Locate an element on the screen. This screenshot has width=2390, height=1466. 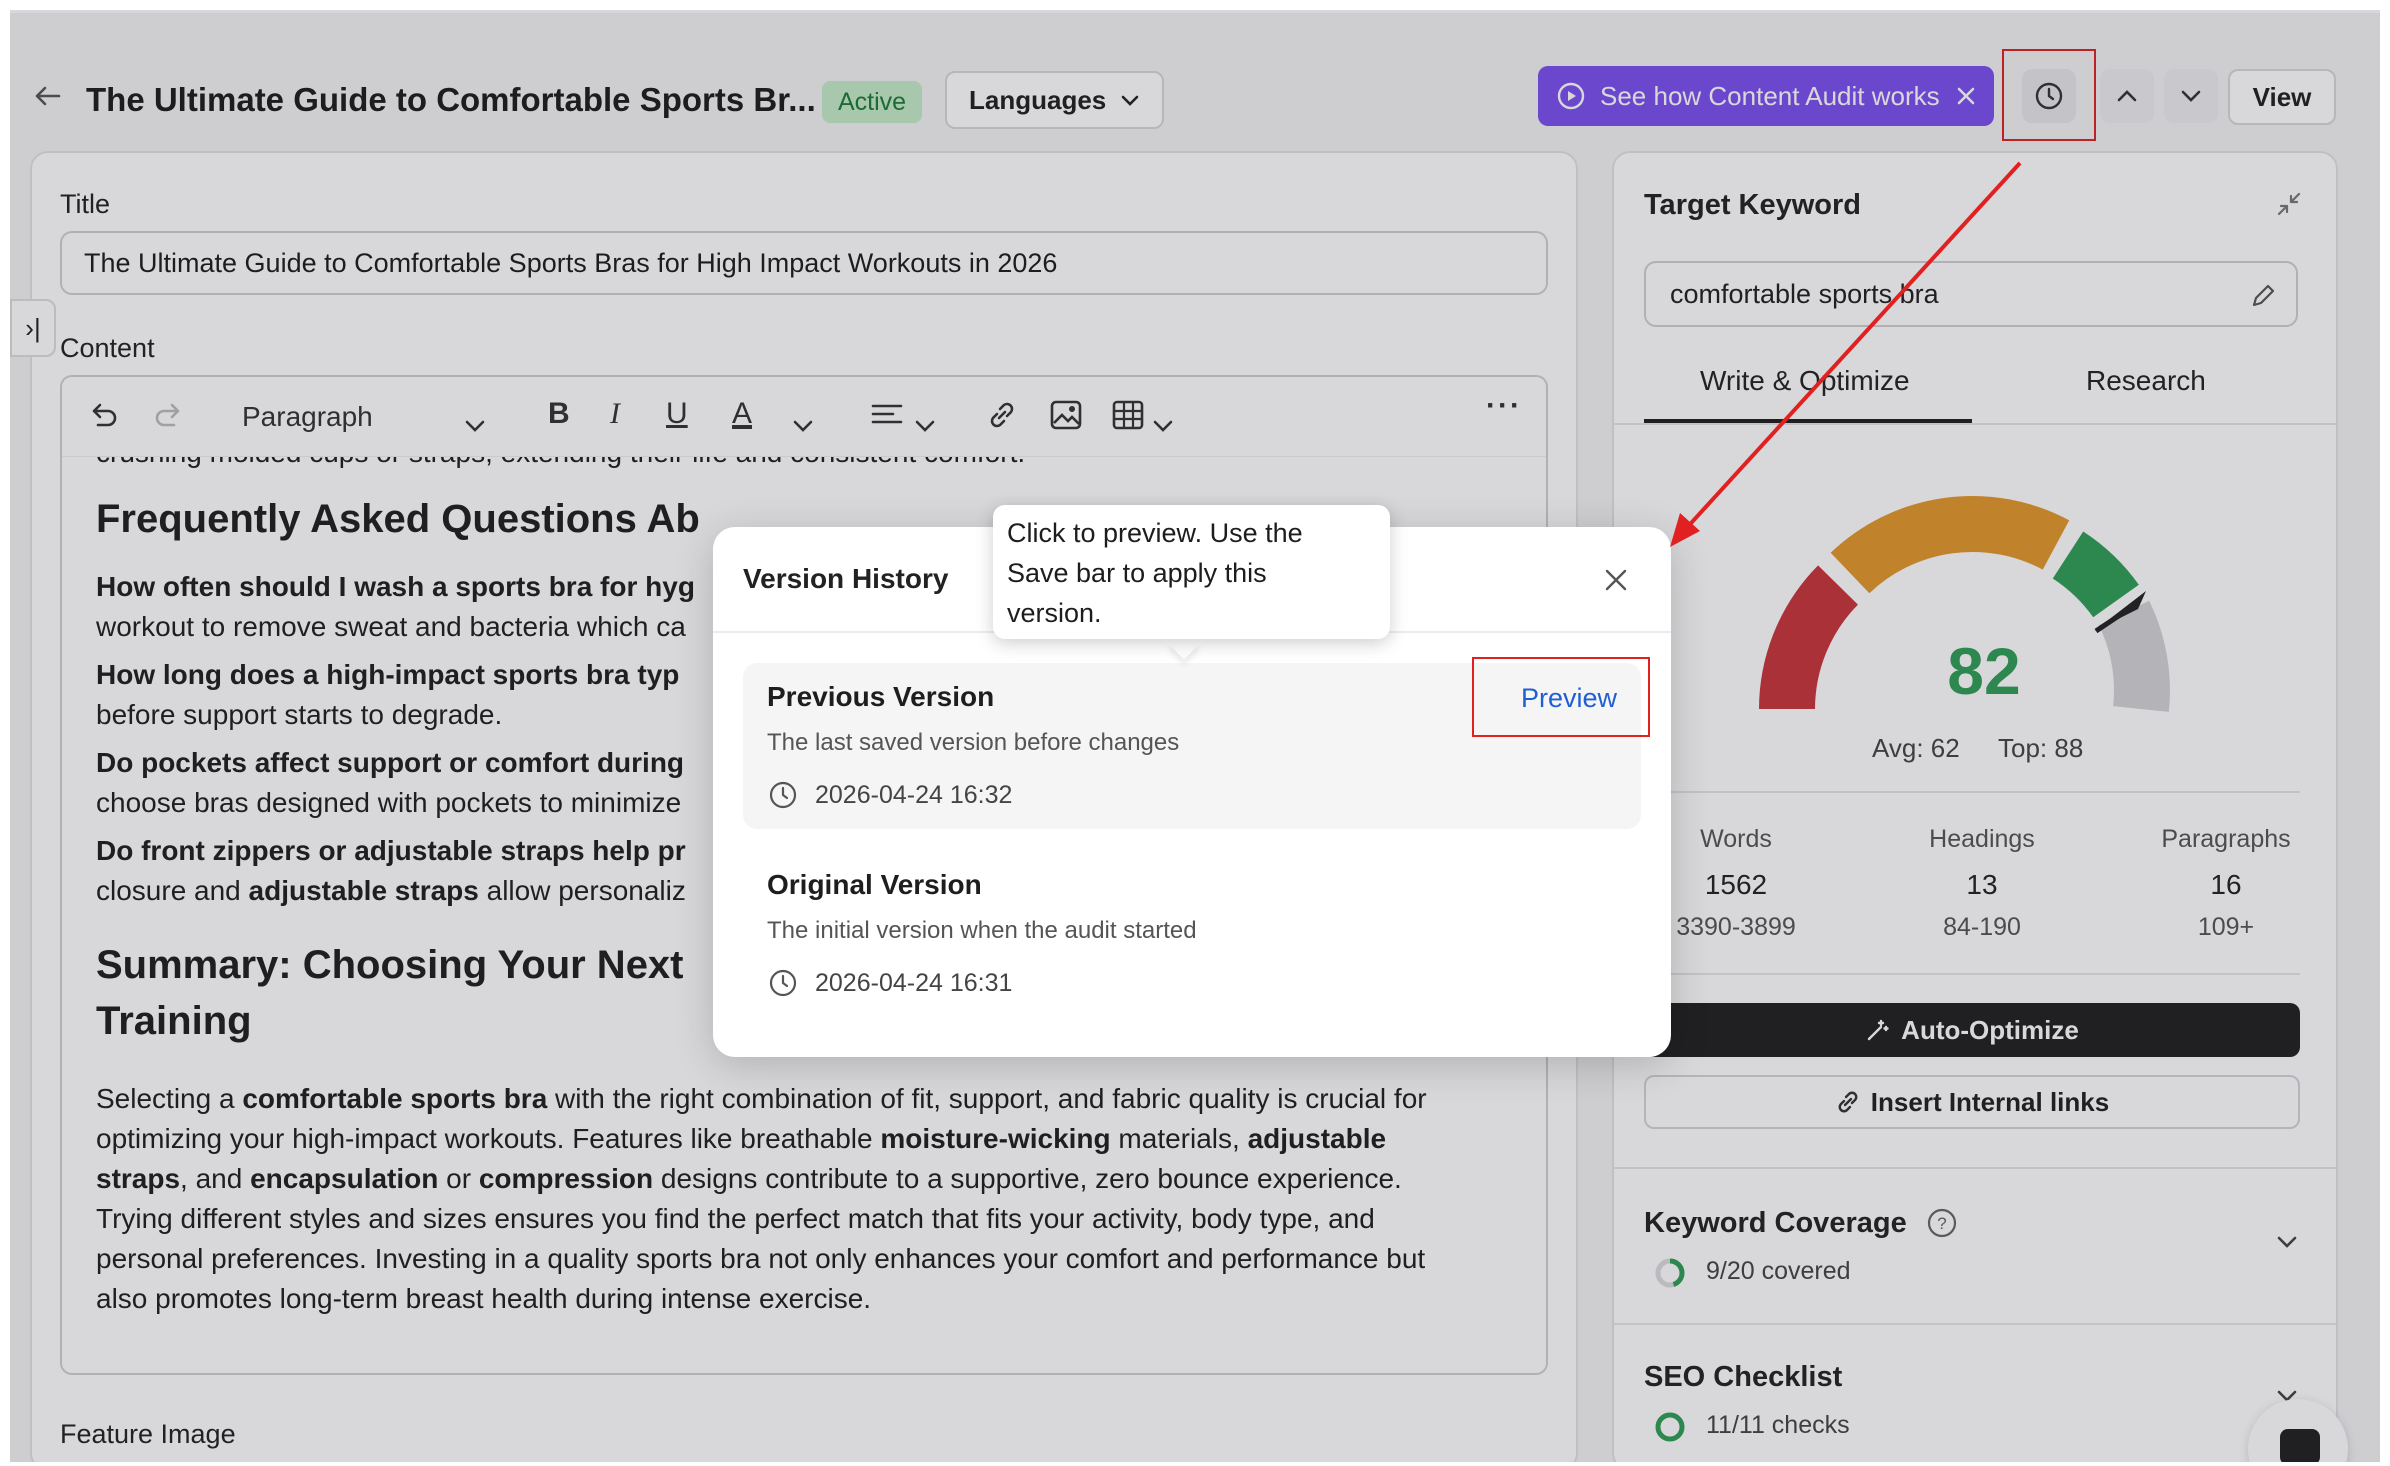
annotation-arrow is located at coordinates (1846, 354).